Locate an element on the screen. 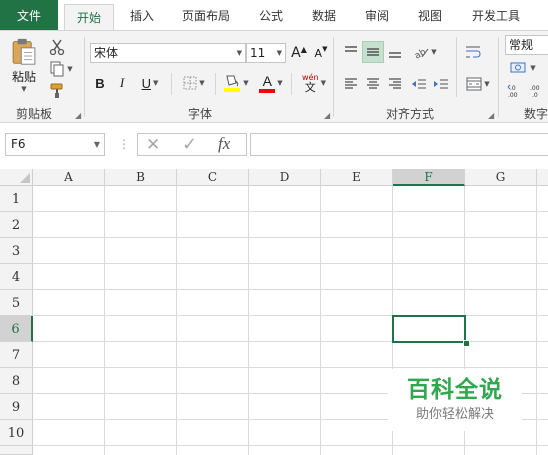  formula-bar-grip: ⋮ is located at coordinates (124, 144).